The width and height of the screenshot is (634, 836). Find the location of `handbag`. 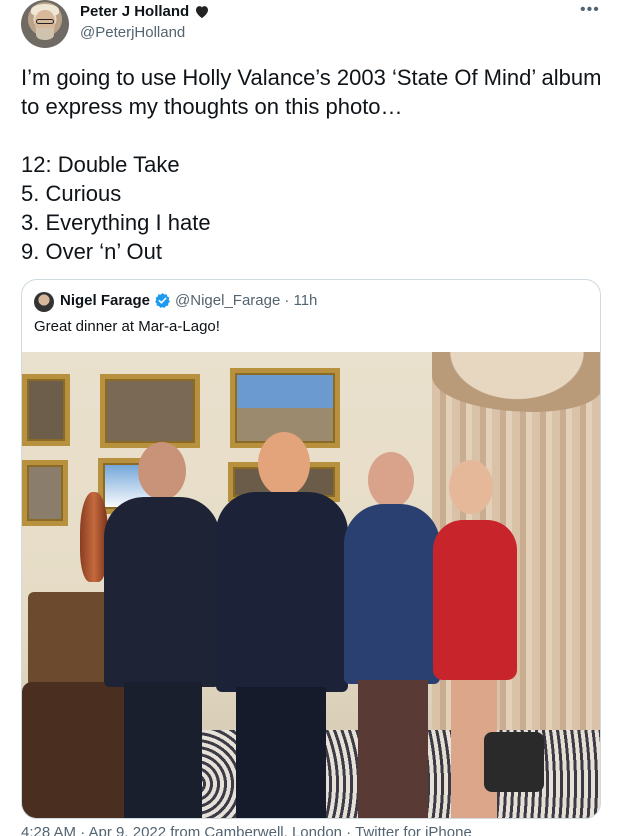

handbag is located at coordinates (514, 762).